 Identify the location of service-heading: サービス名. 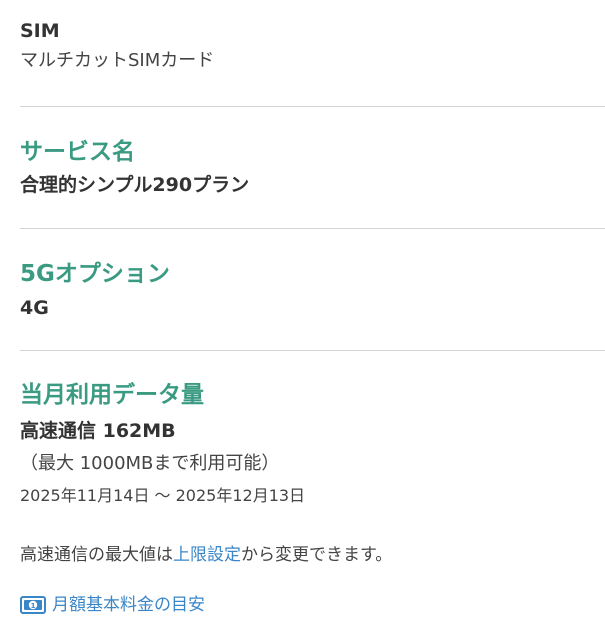
(77, 152).